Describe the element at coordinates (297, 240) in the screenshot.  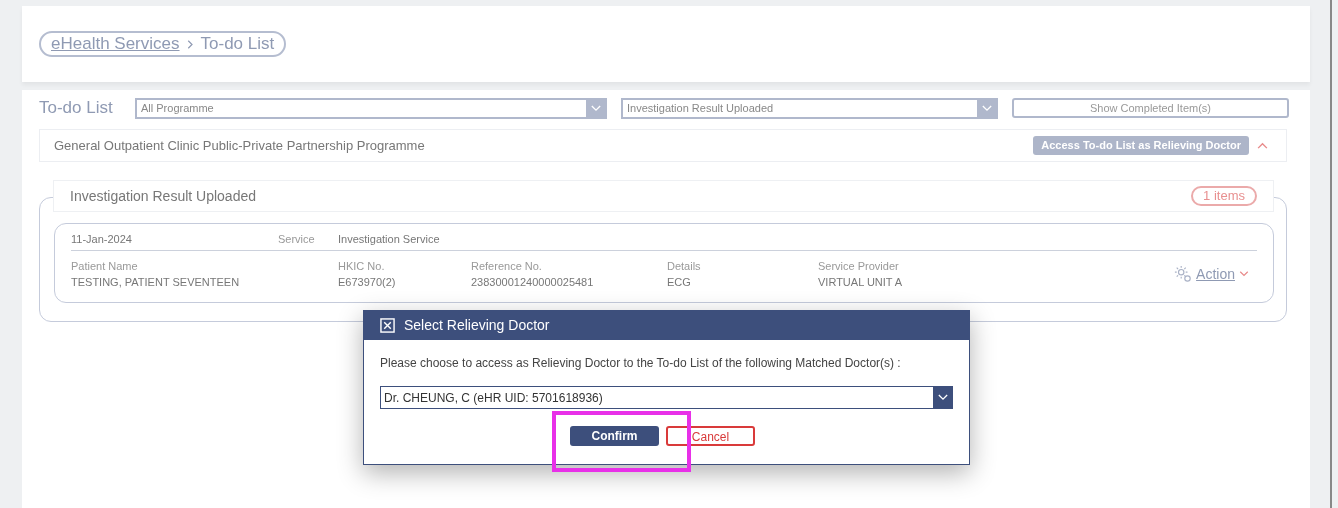
I see `field-label: Service` at that location.